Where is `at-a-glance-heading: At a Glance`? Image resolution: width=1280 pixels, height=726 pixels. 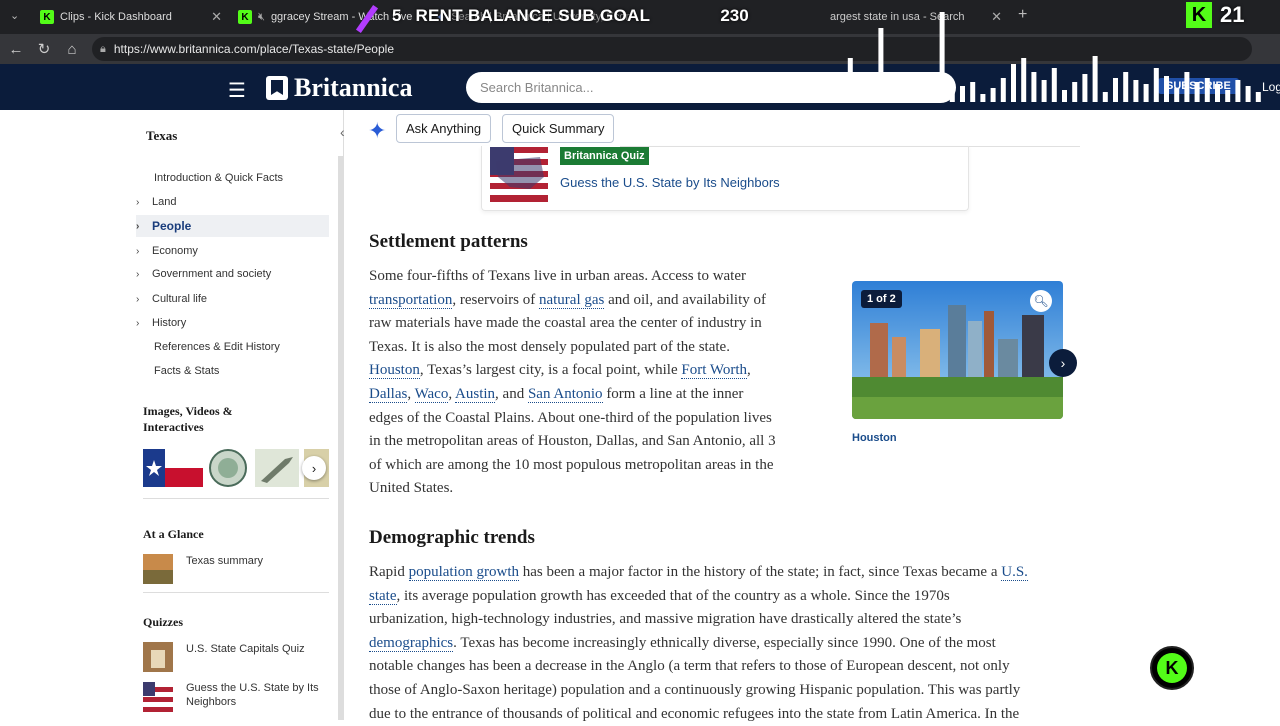 at-a-glance-heading: At a Glance is located at coordinates (173, 534).